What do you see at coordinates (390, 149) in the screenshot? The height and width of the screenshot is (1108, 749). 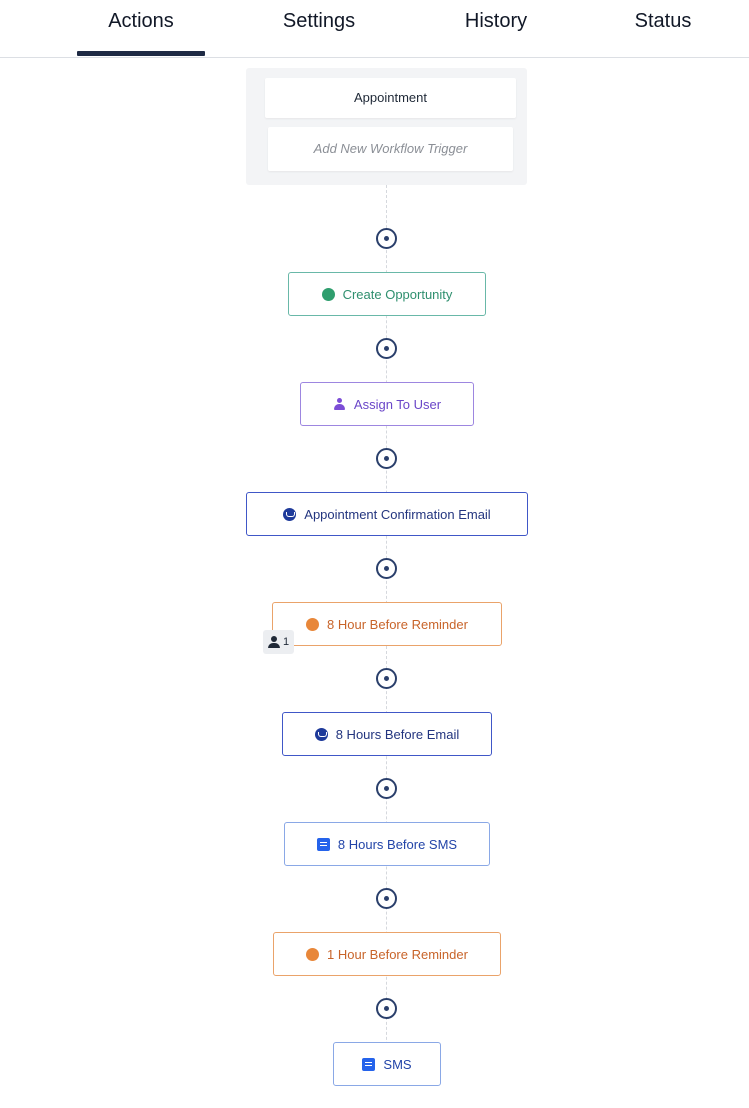 I see `add-workflow-trigger-button: Add New Workflow Trigger` at bounding box center [390, 149].